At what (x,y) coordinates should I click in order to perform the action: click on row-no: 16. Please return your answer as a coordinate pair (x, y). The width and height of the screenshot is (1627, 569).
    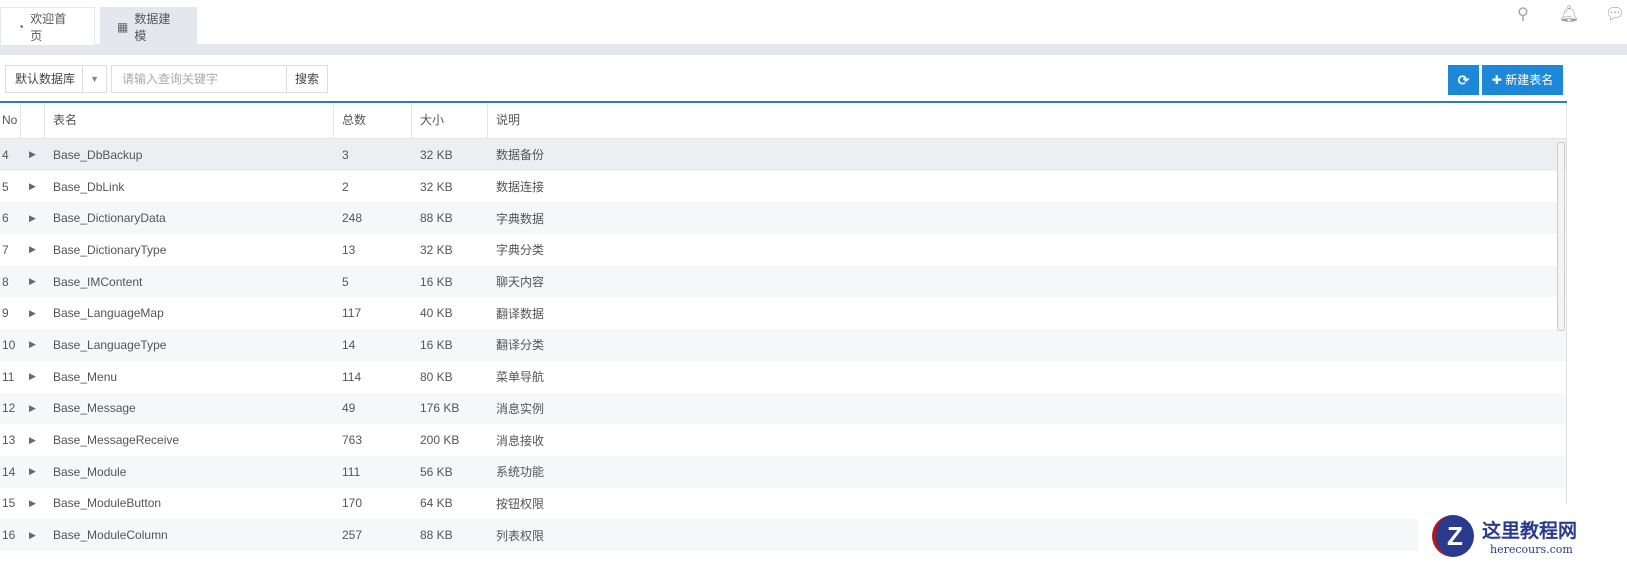
    Looking at the image, I should click on (9, 535).